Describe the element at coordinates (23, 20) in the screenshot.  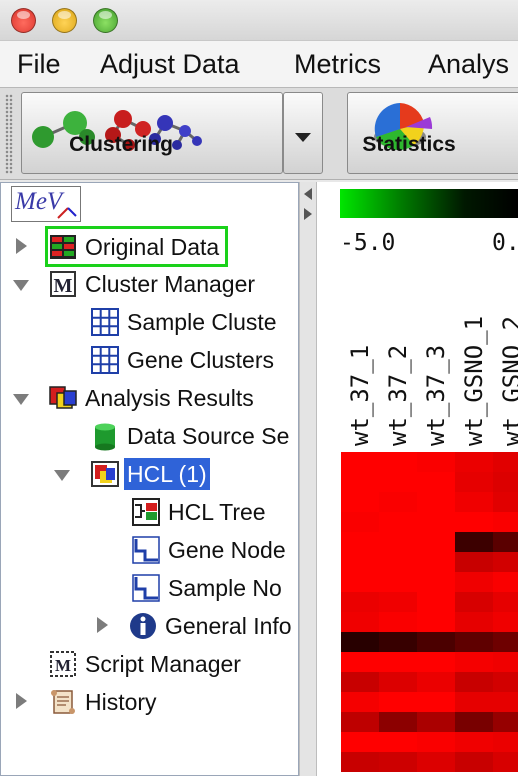
I see `close-window-button` at that location.